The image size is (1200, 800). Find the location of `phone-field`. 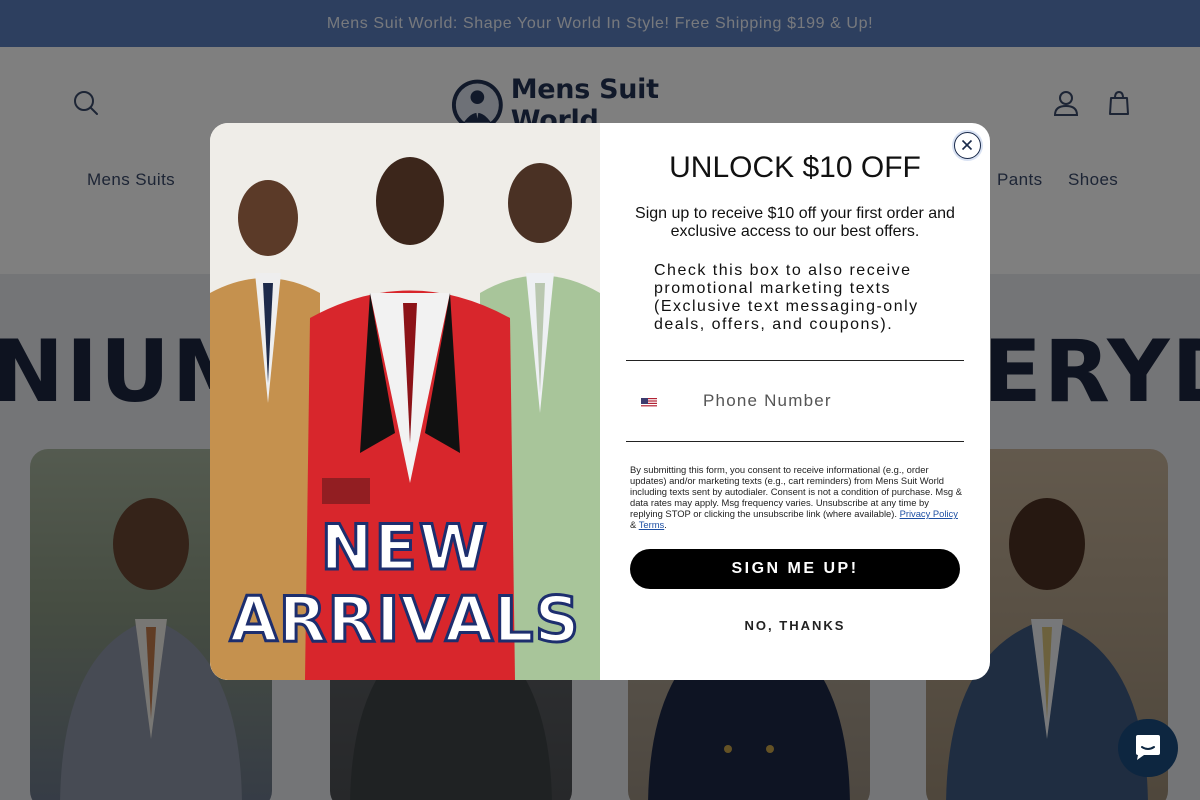

phone-field is located at coordinates (795, 401).